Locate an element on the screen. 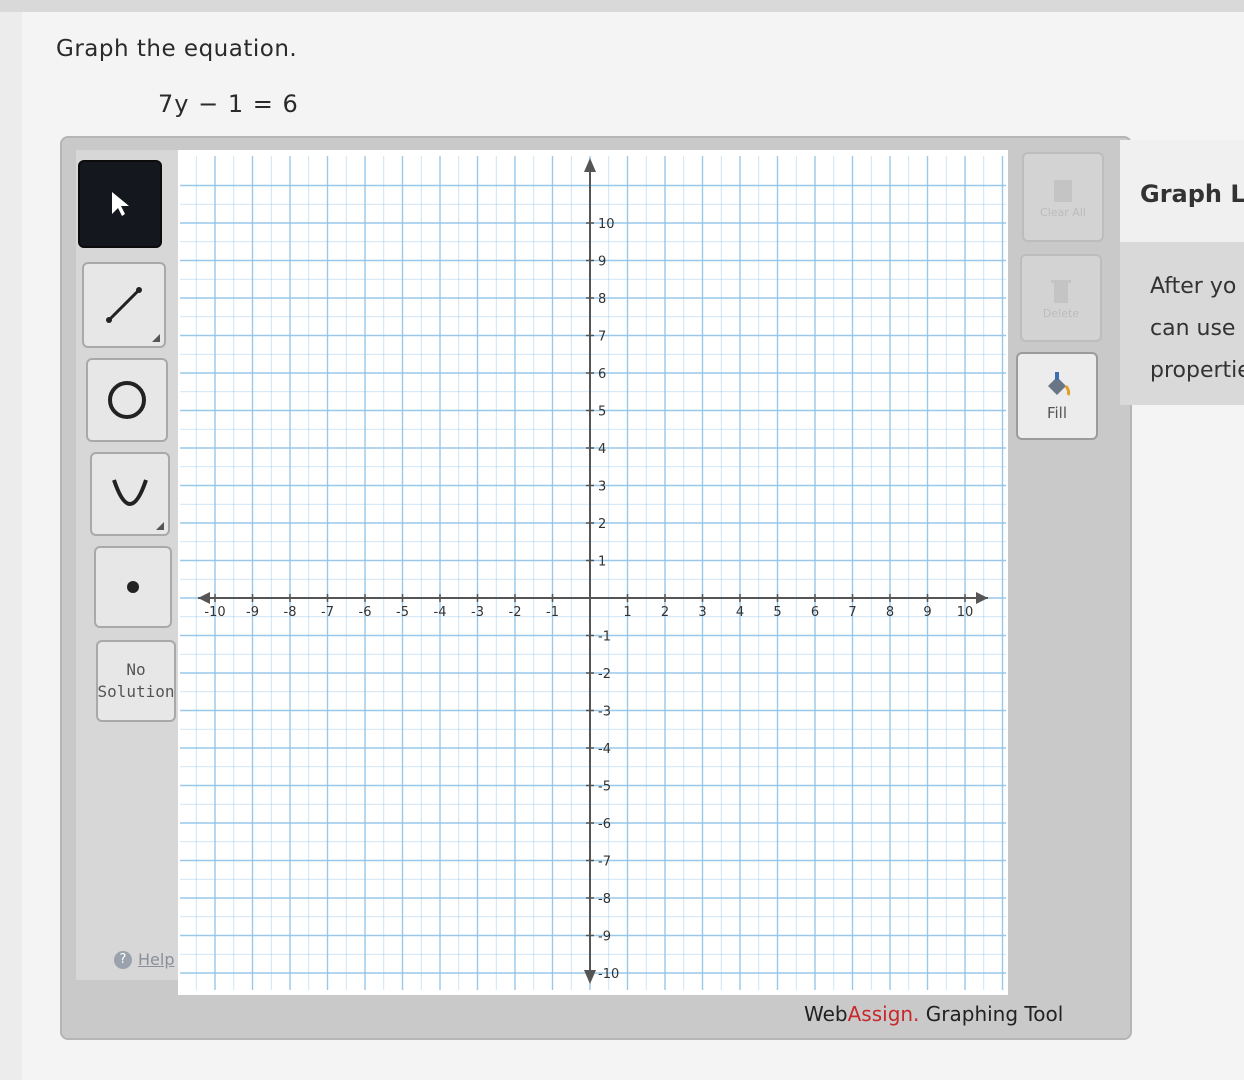 The width and height of the screenshot is (1244, 1080). x-tick-label: 4 is located at coordinates (740, 612).